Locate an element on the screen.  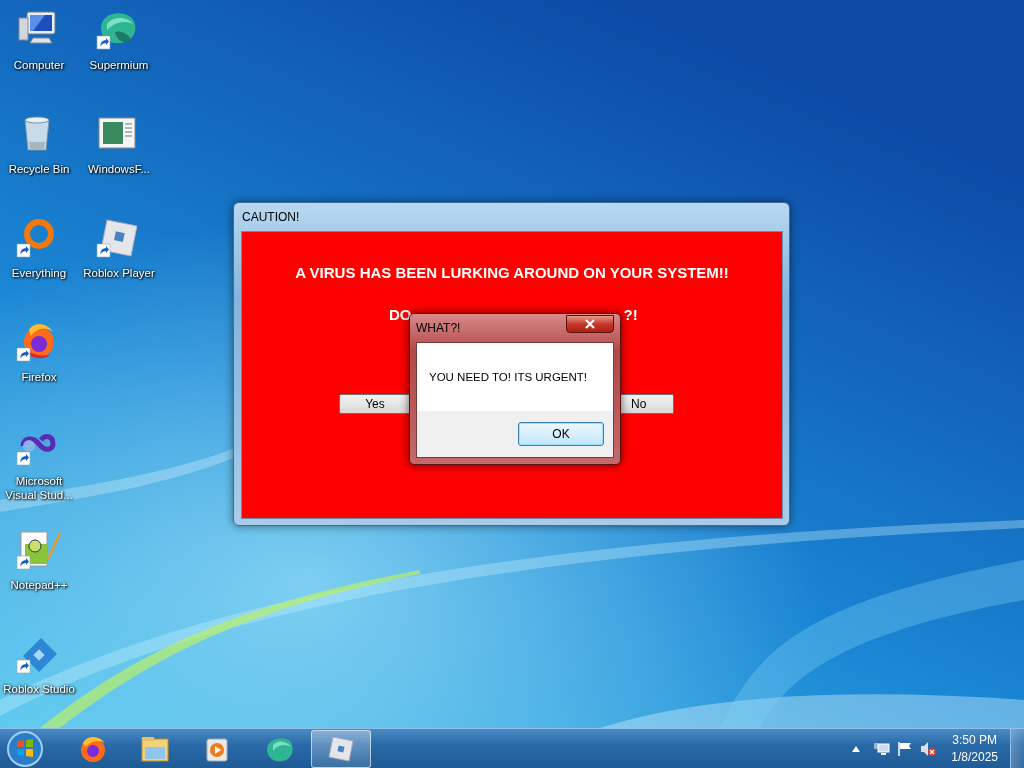
warning-text: A VIRUS HAS BEEN LURKING AROUND ON YOUR SYSTEM!! is located at coordinates (512, 273).